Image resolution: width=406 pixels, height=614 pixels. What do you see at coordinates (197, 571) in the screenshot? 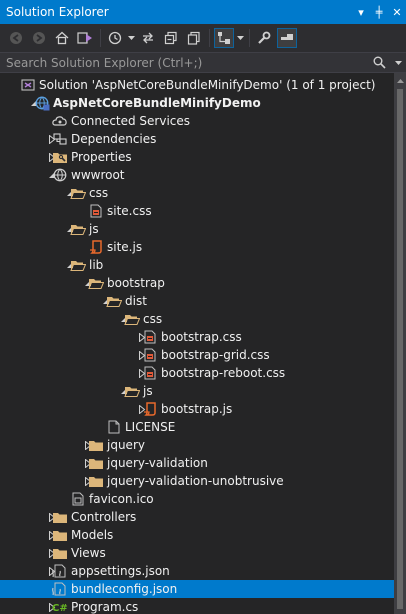
I see `tree-item: appsettings.json` at bounding box center [197, 571].